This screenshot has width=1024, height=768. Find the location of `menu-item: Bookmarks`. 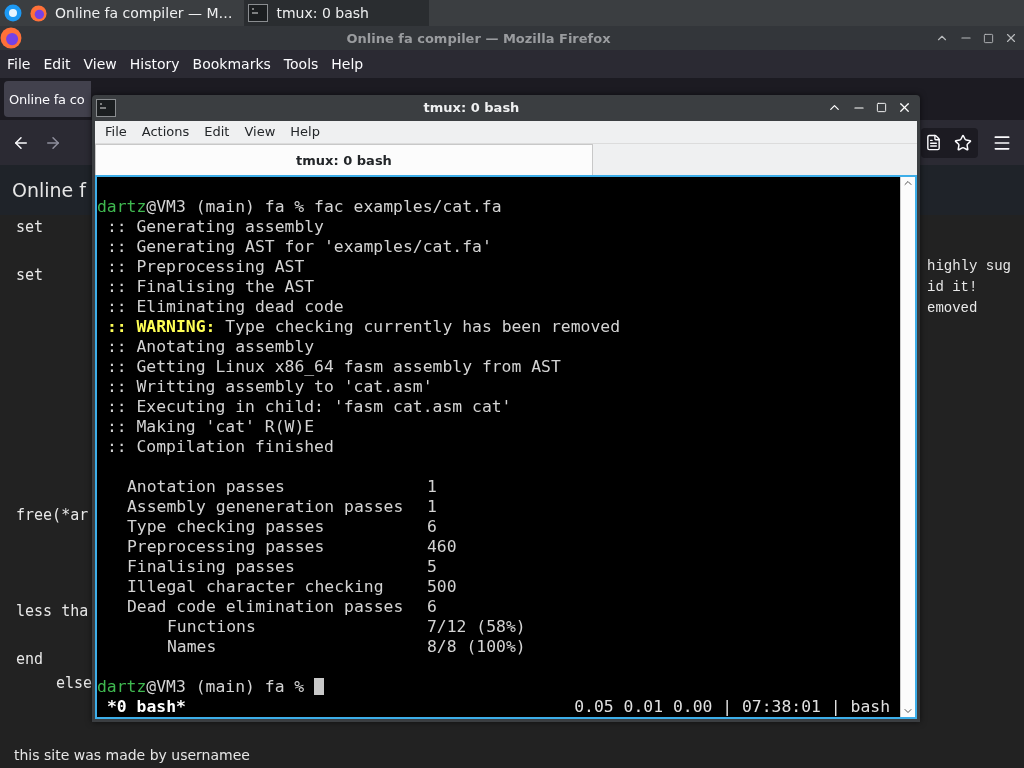

menu-item: Bookmarks is located at coordinates (231, 64).